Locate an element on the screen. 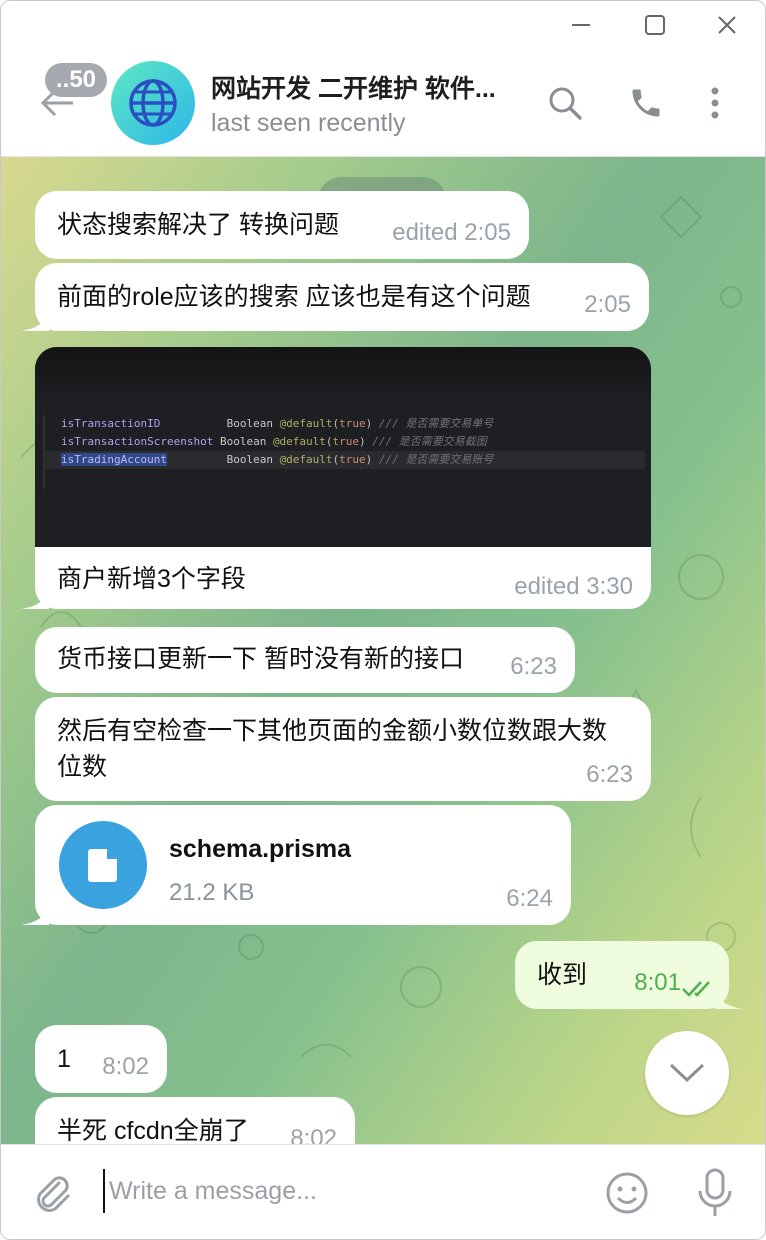  message-text: 位数 is located at coordinates (82, 767).